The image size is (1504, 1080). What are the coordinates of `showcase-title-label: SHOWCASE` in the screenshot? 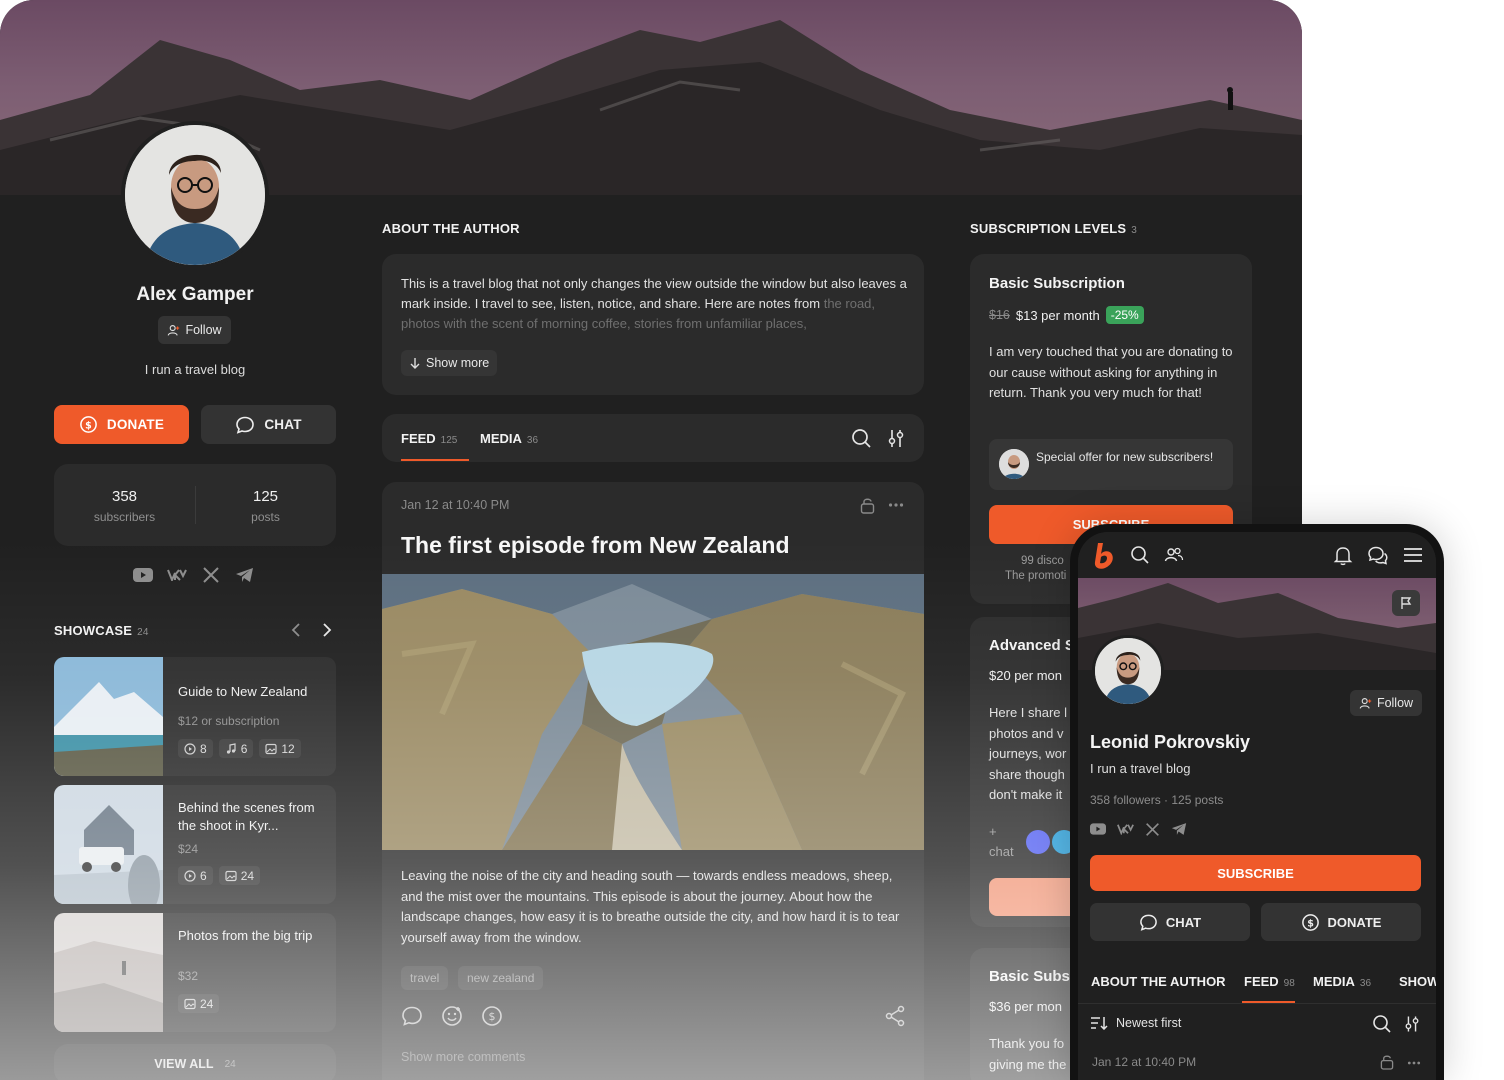 It's located at (93, 630).